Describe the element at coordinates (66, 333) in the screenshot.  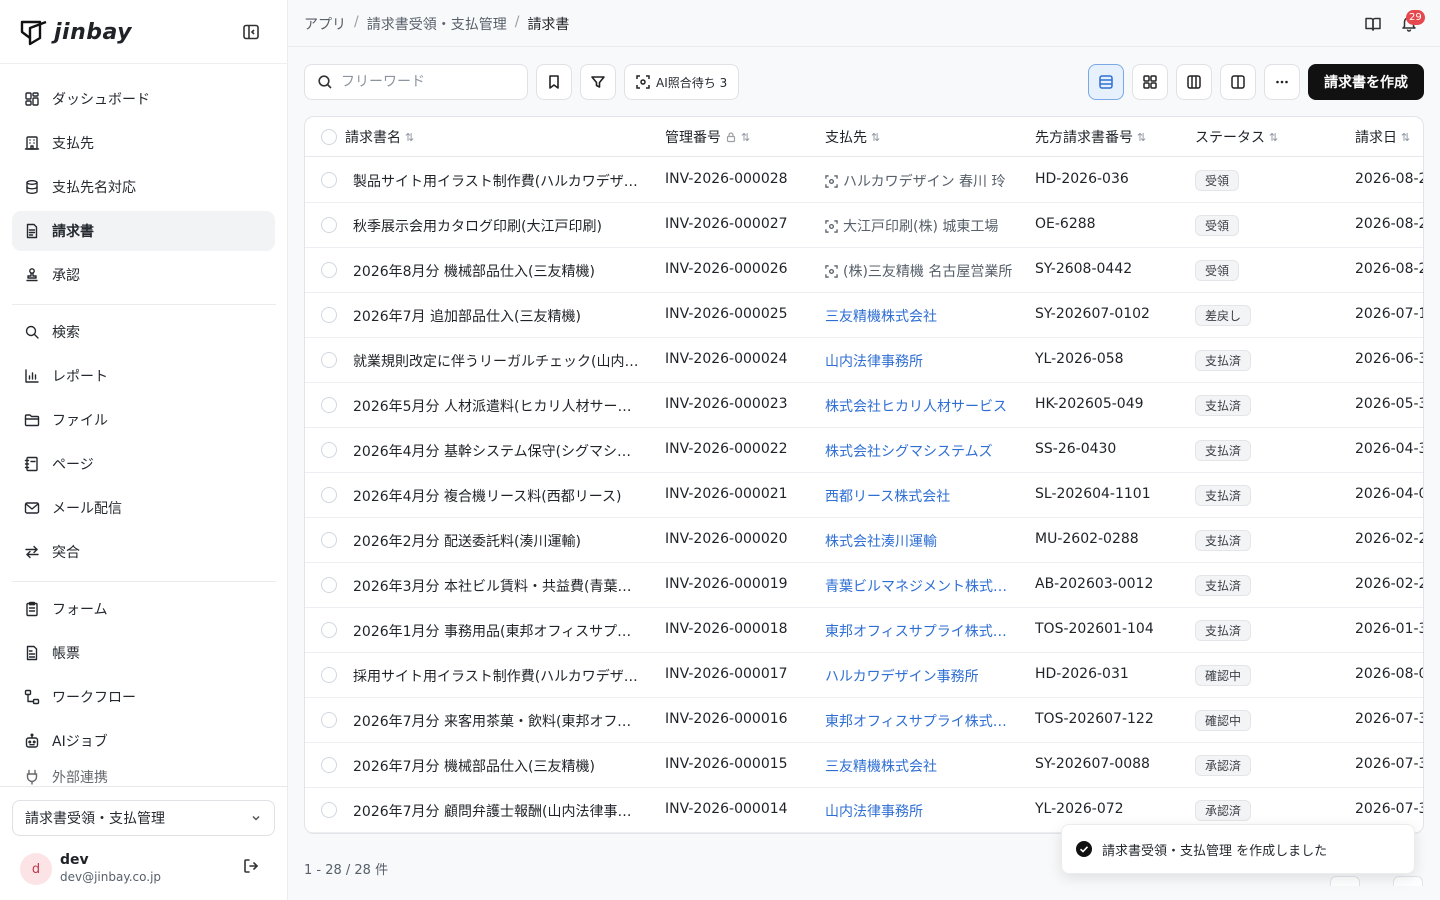
I see `sidebar-item-label: 検索` at that location.